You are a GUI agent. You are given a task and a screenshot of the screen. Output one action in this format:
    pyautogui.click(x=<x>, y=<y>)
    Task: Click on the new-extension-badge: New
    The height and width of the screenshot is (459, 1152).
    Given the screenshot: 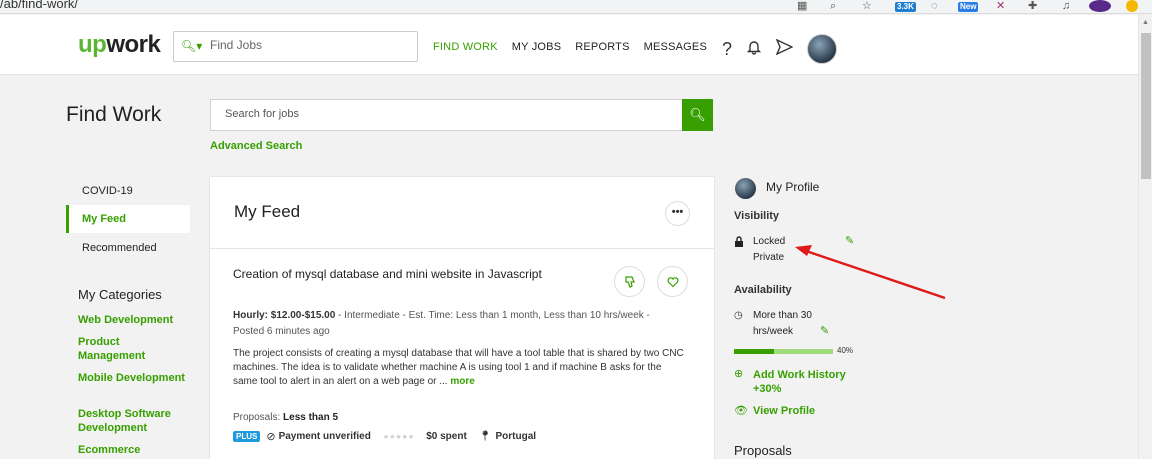 What is the action you would take?
    pyautogui.click(x=968, y=7)
    